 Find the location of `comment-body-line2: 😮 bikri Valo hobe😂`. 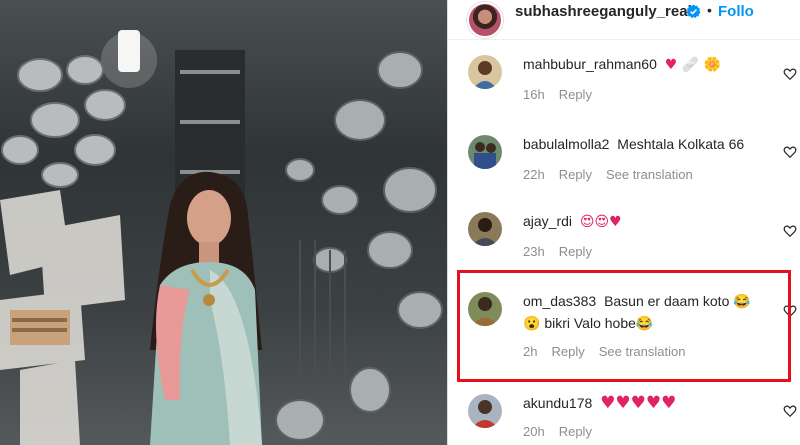

comment-body-line2: 😮 bikri Valo hobe😂 is located at coordinates (588, 323).